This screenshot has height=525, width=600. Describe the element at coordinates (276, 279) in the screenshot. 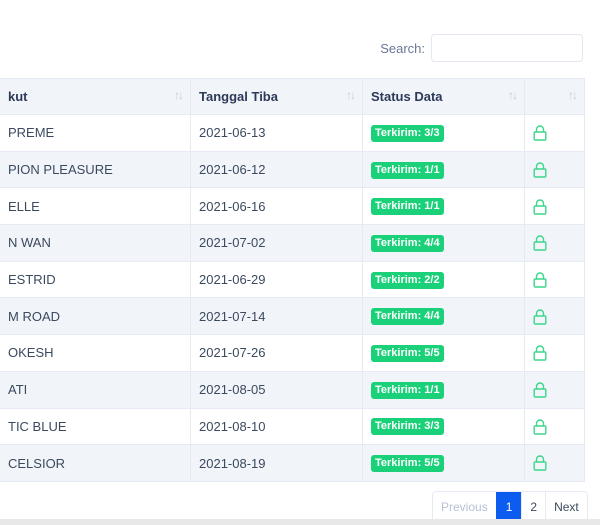

I see `date-cell: 2021-06-29` at that location.